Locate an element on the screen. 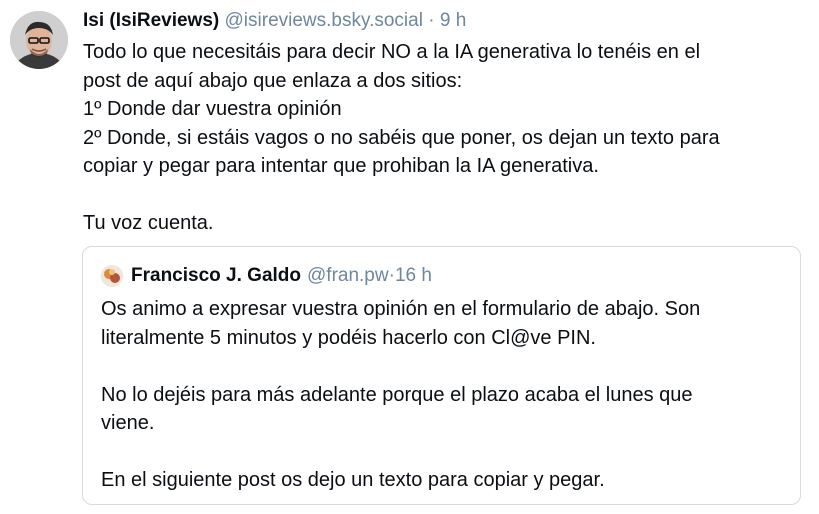 Image resolution: width=819 pixels, height=514 pixels. quoted-post-timestamp: 16 h is located at coordinates (413, 276).